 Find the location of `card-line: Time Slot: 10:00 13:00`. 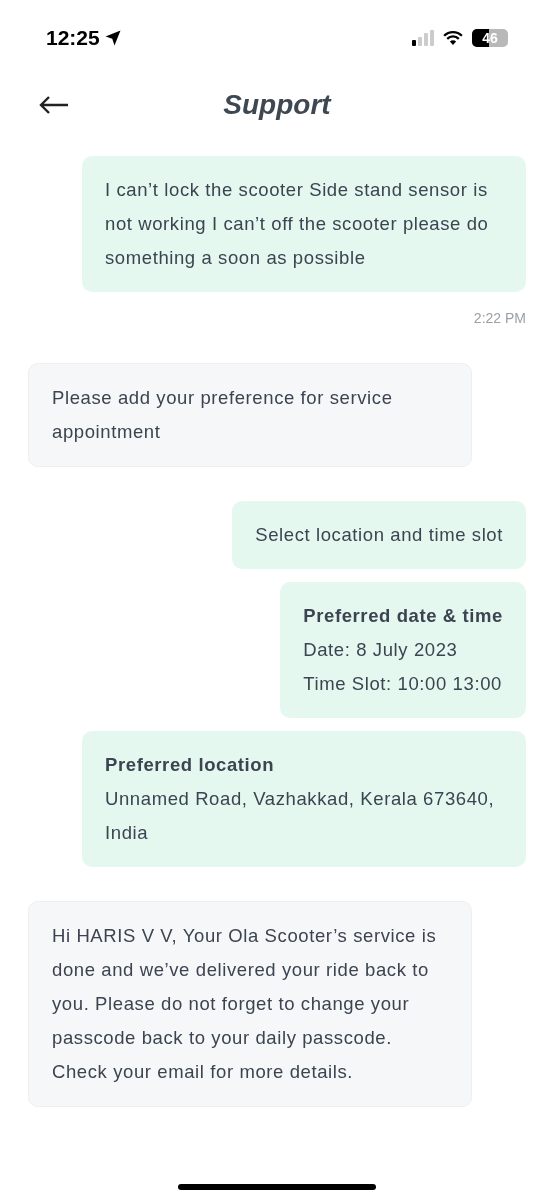

card-line: Time Slot: 10:00 13:00 is located at coordinates (403, 684).